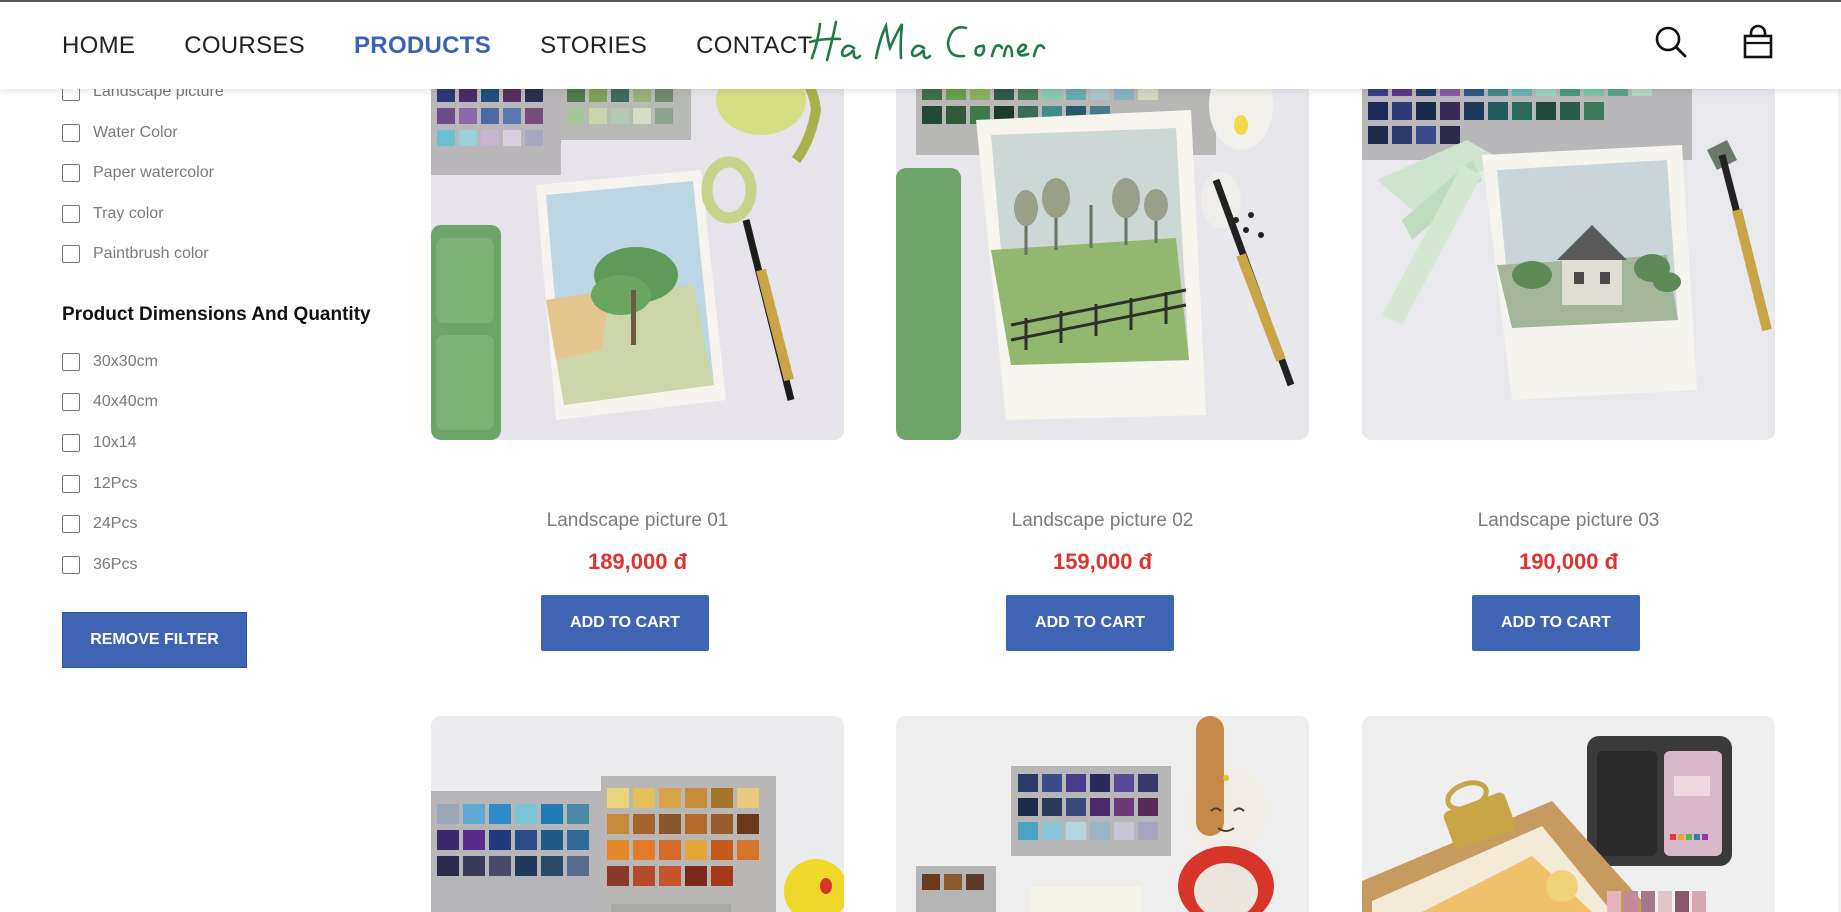  I want to click on watercolor-clipboard-image, so click(1568, 814).